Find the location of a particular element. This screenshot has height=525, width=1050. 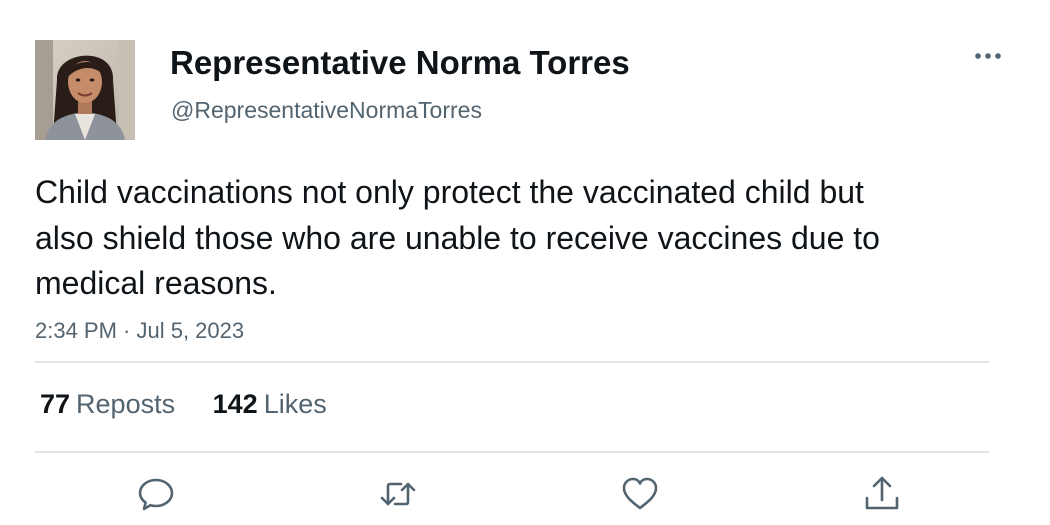

tweet-timestamp: 2:34 PM · Jul 5, 2023 is located at coordinates (139, 331).